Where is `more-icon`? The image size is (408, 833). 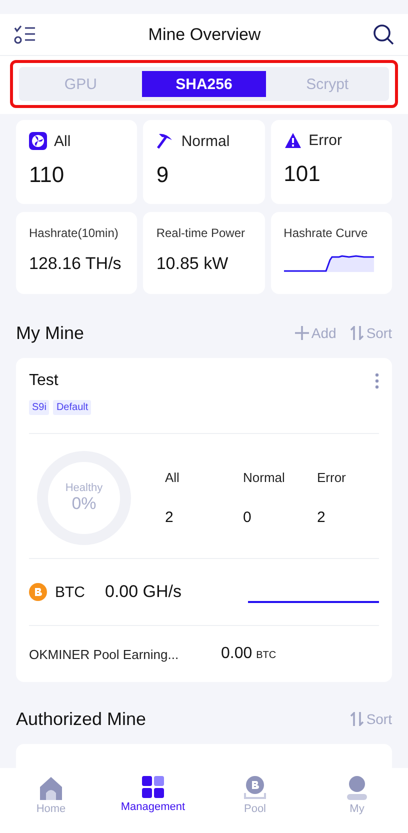
more-icon is located at coordinates (377, 381).